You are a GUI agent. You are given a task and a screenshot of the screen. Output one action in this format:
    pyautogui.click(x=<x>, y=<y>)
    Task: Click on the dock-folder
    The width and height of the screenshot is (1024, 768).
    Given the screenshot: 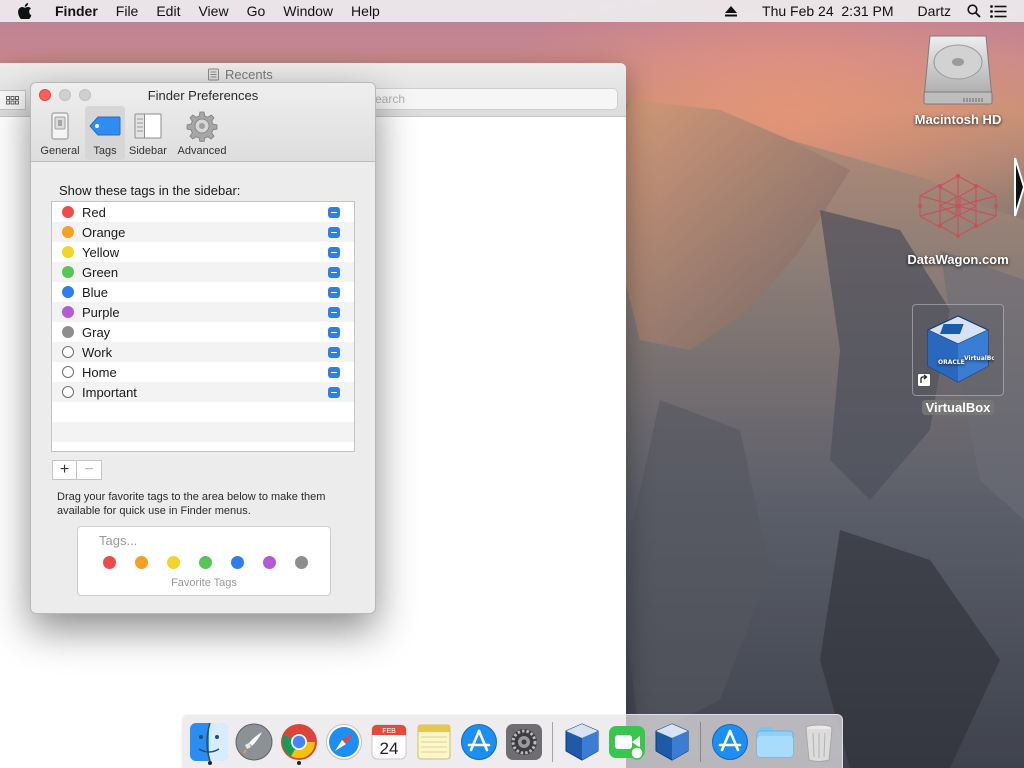 What is the action you would take?
    pyautogui.click(x=775, y=742)
    